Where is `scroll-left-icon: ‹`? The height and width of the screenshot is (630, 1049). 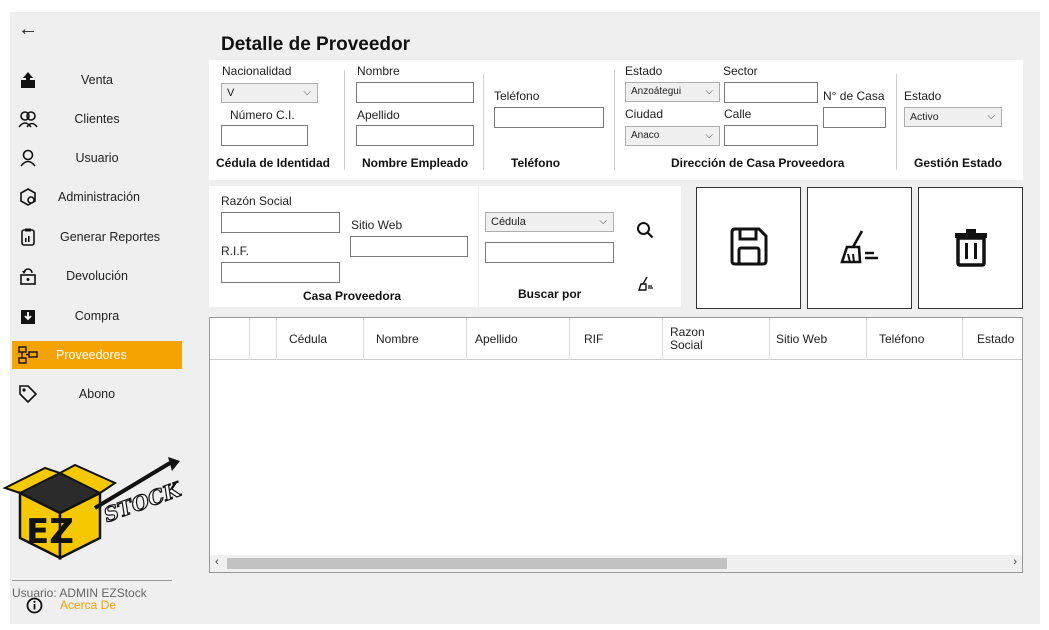
scroll-left-icon: ‹ is located at coordinates (217, 562).